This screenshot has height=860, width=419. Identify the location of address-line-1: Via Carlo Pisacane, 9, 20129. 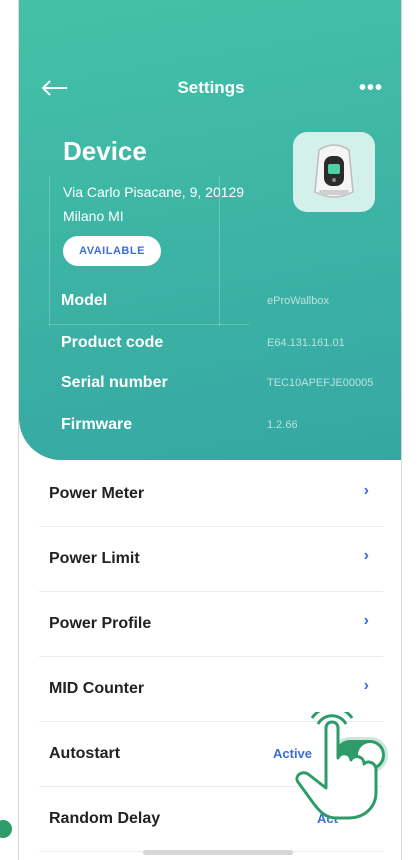
(154, 192).